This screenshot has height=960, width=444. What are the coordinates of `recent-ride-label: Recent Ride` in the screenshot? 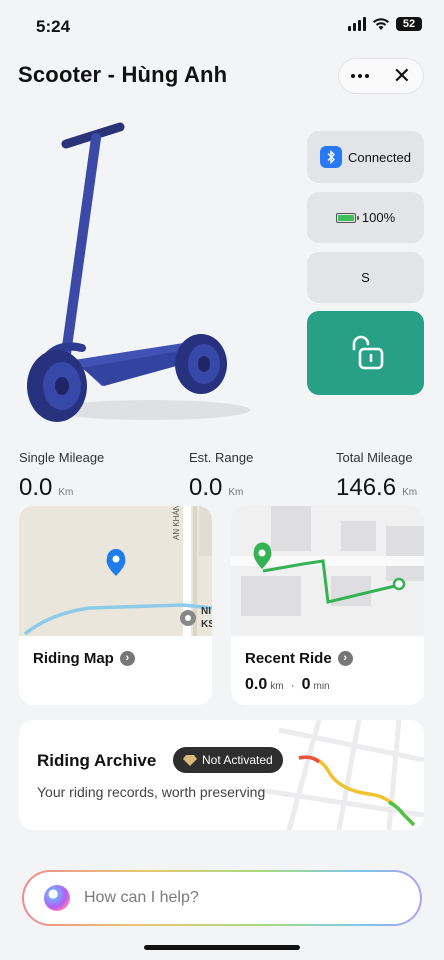 It's located at (288, 658).